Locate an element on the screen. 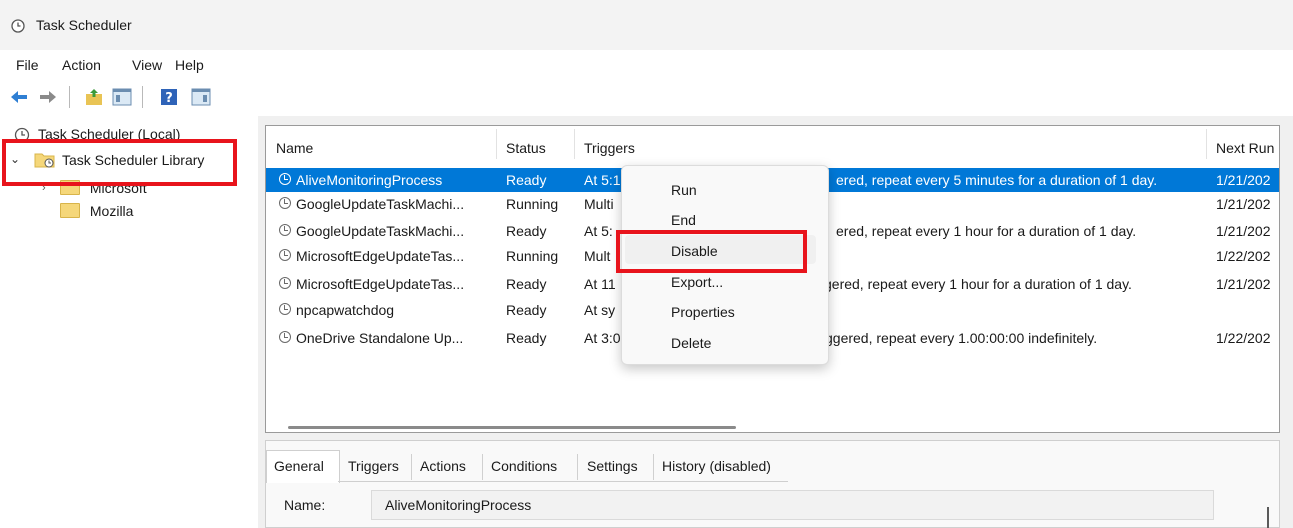  task-trigger: At 5: is located at coordinates (598, 231).